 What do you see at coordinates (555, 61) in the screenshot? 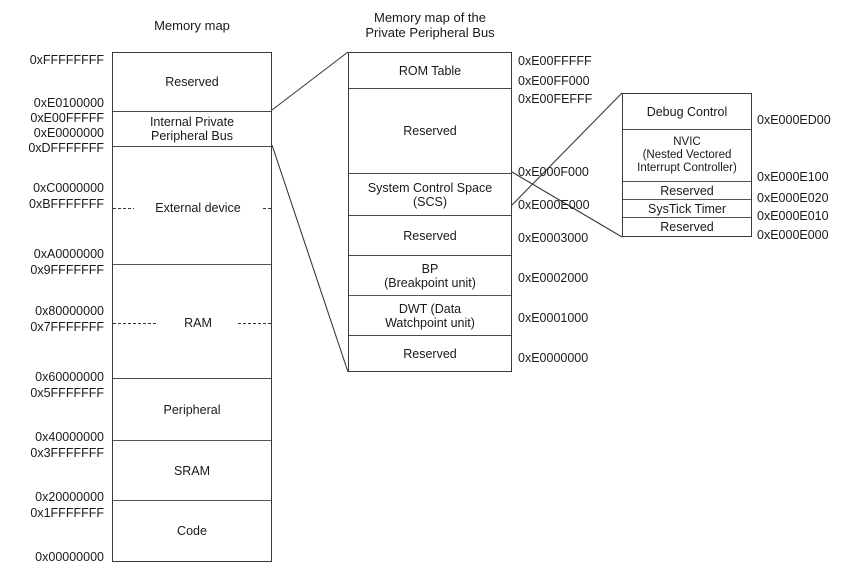
I see `ppb-address-0xE00FFFFF: 0xE00FFFFF` at bounding box center [555, 61].